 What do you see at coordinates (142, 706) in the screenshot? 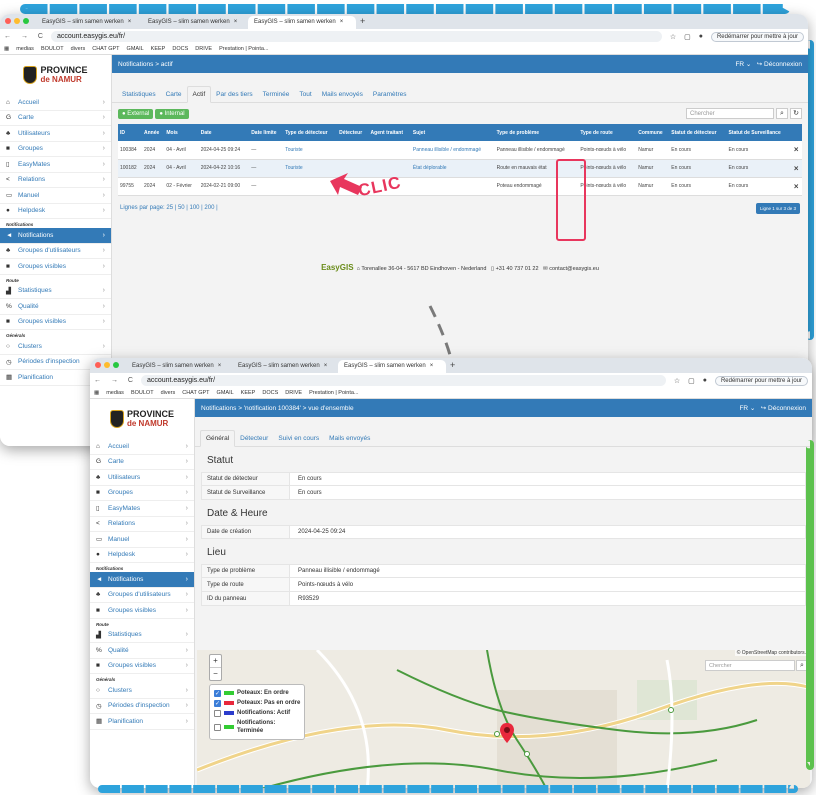
I see `sidebar-item-periodes: ◷ Périodes d'inspection ›` at bounding box center [142, 706].